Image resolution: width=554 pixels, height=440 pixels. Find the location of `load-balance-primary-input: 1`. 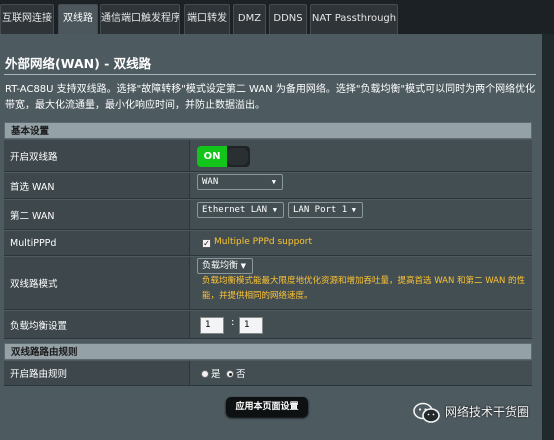

load-balance-primary-input: 1 is located at coordinates (212, 325).